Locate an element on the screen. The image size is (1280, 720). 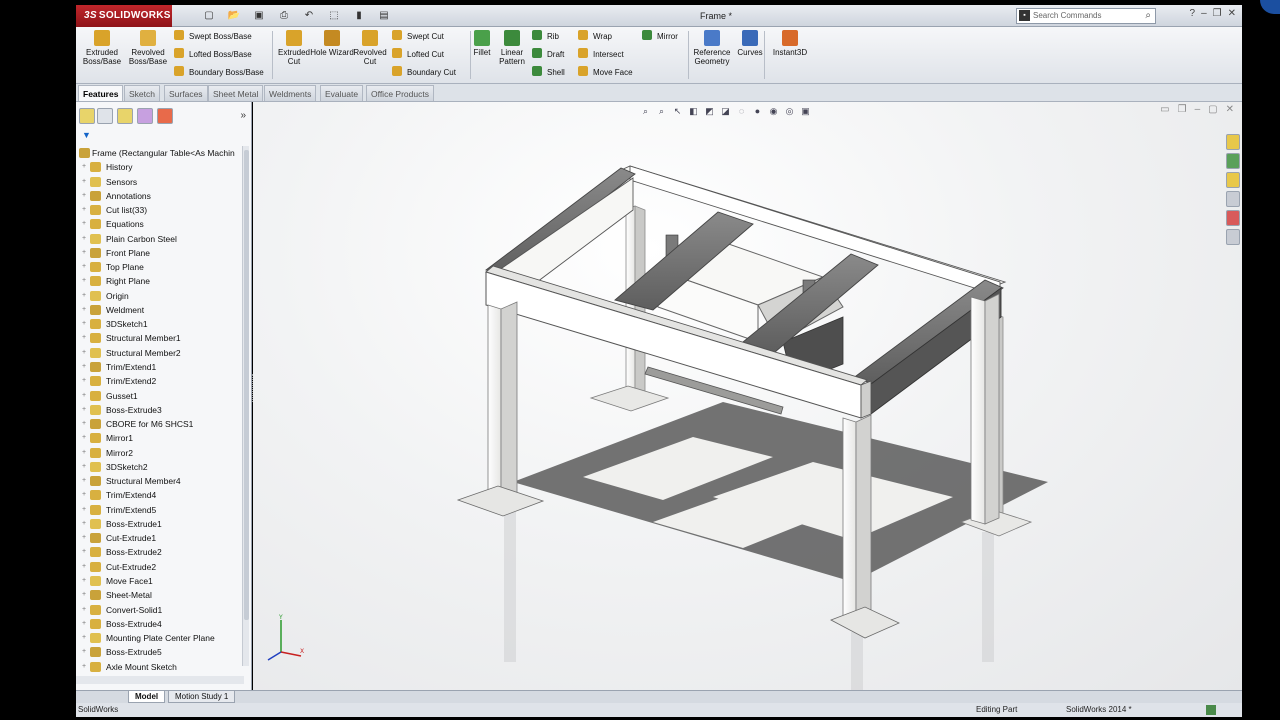
dimxpert-icon is located at coordinates (145, 116).